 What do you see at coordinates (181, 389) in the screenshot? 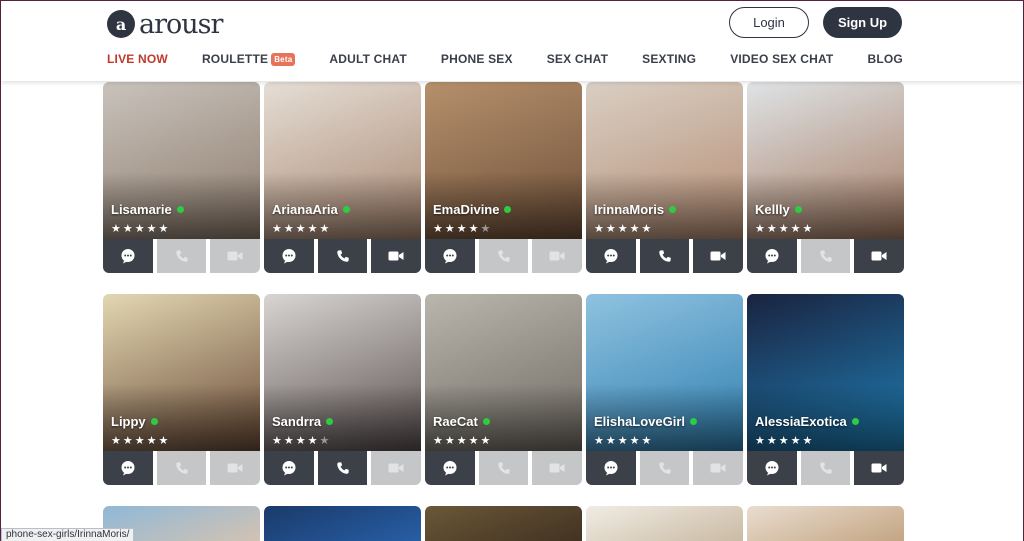
I see `model-card: Lippy ★★★★★` at bounding box center [181, 389].